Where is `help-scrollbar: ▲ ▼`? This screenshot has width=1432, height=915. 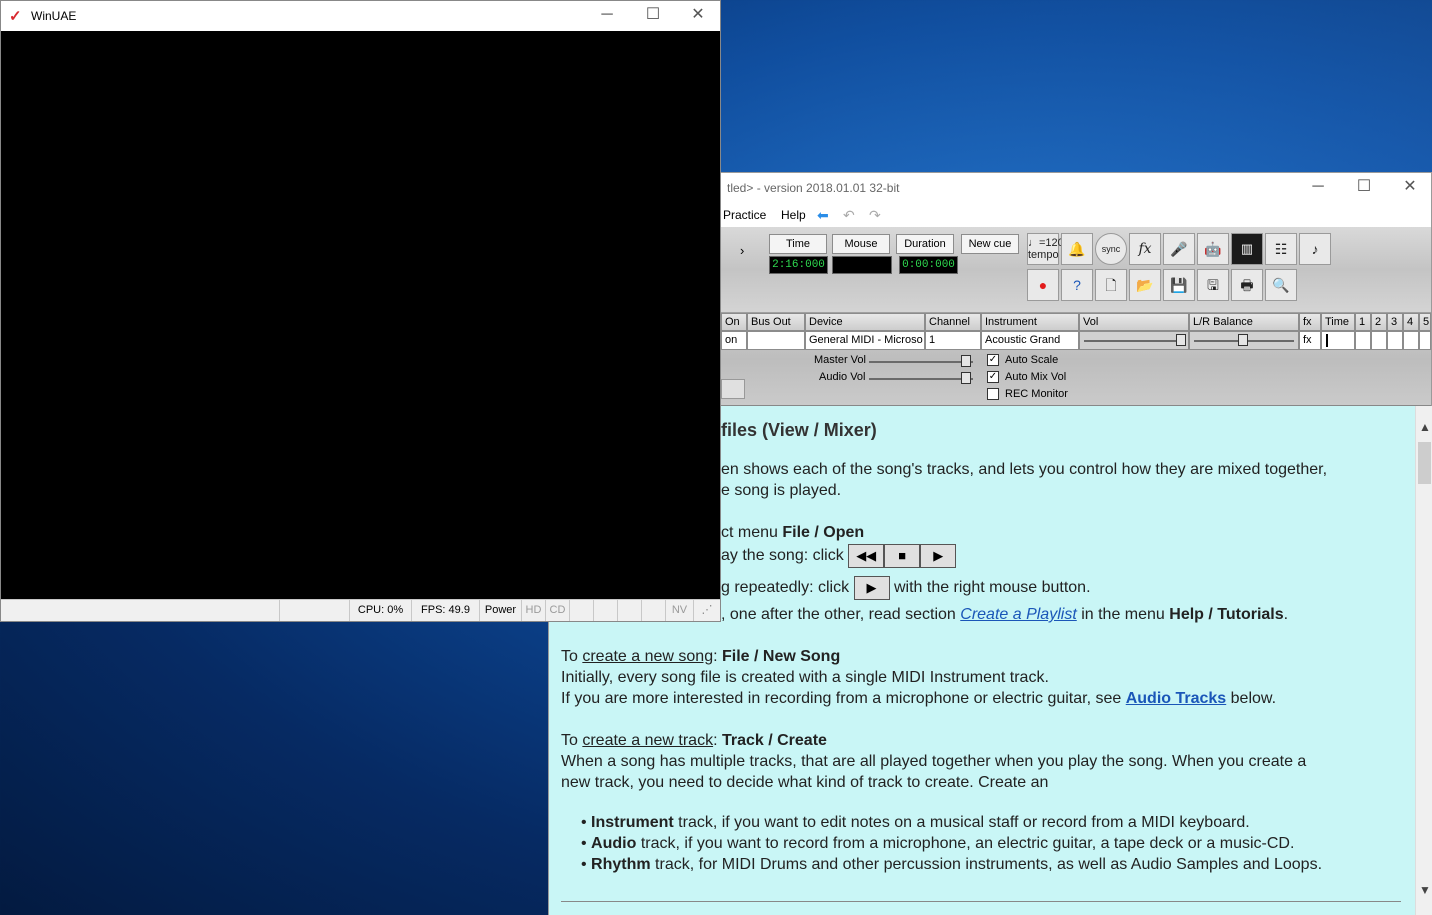 help-scrollbar: ▲ ▼ is located at coordinates (1423, 660).